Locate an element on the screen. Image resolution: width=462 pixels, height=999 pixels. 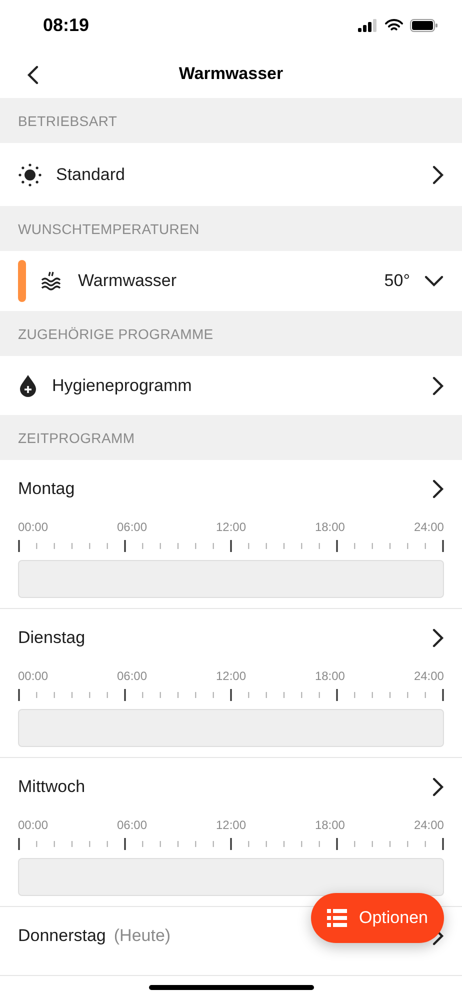
status-time: 08:19 is located at coordinates (66, 25).